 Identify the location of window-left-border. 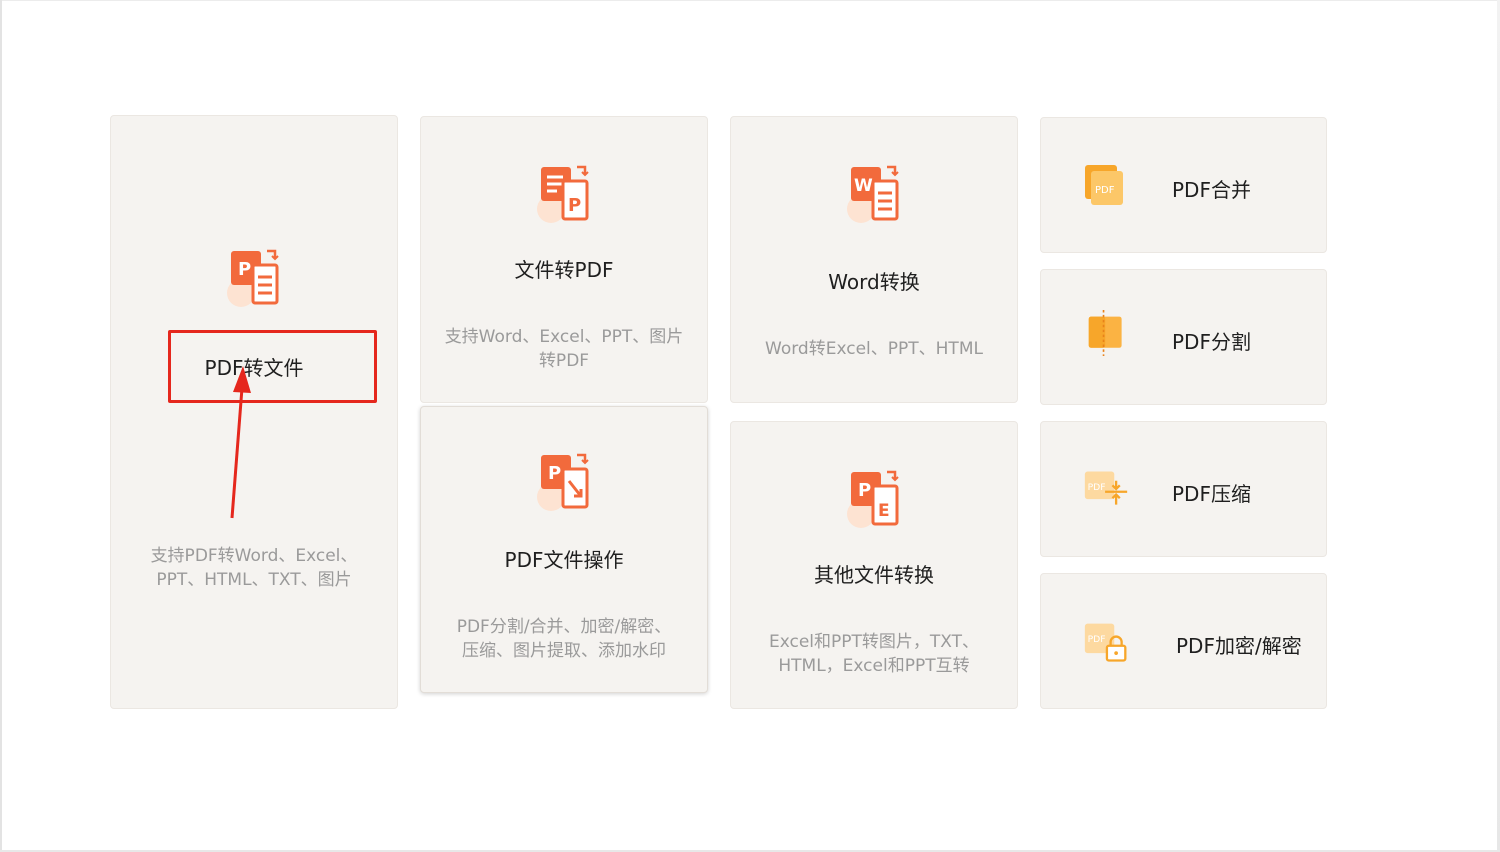
(1, 426).